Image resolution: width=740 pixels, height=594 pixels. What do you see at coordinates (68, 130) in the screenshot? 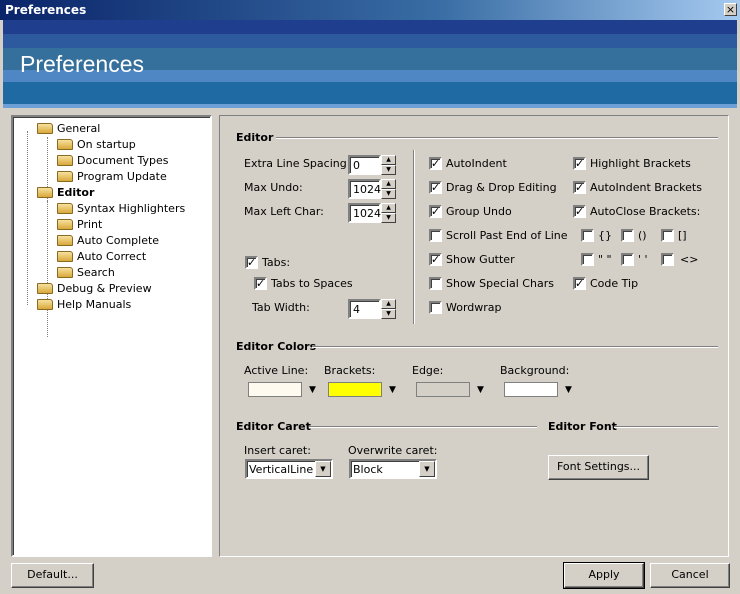
I see `tree-item-general: General` at bounding box center [68, 130].